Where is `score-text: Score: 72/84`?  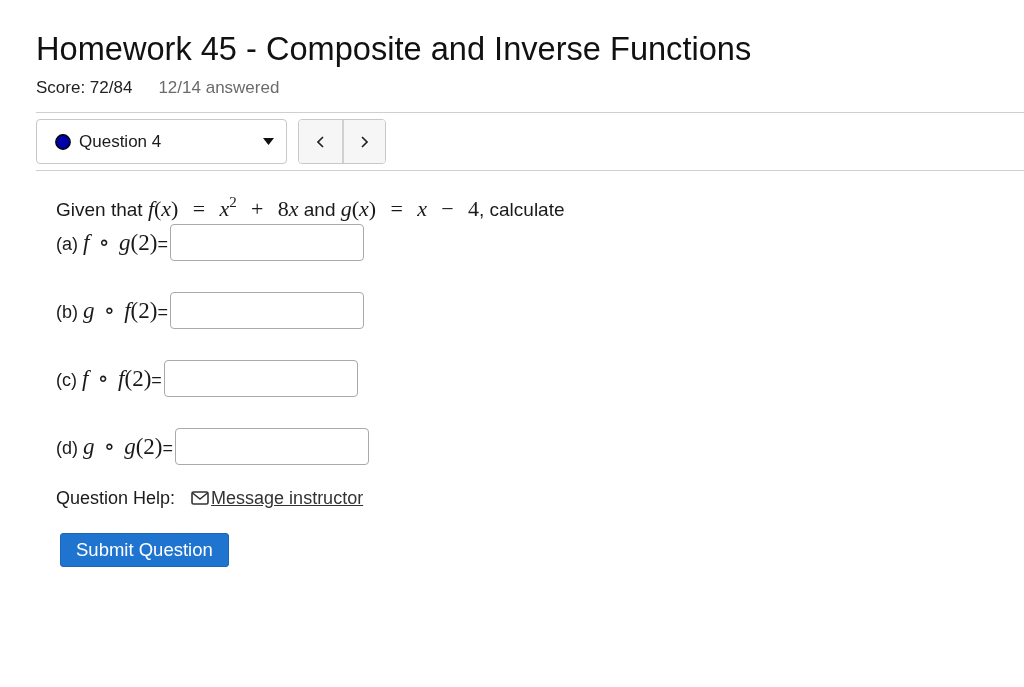
score-text: Score: 72/84 is located at coordinates (84, 88).